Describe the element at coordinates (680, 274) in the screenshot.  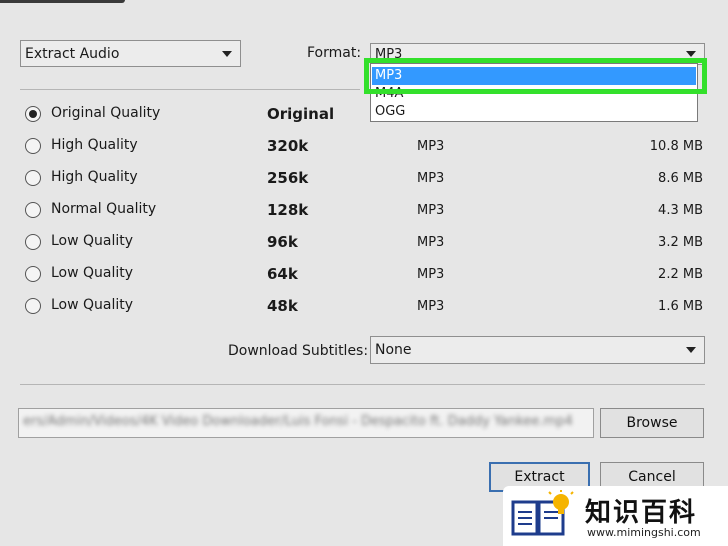
I see `file-size: 2.2 MB` at that location.